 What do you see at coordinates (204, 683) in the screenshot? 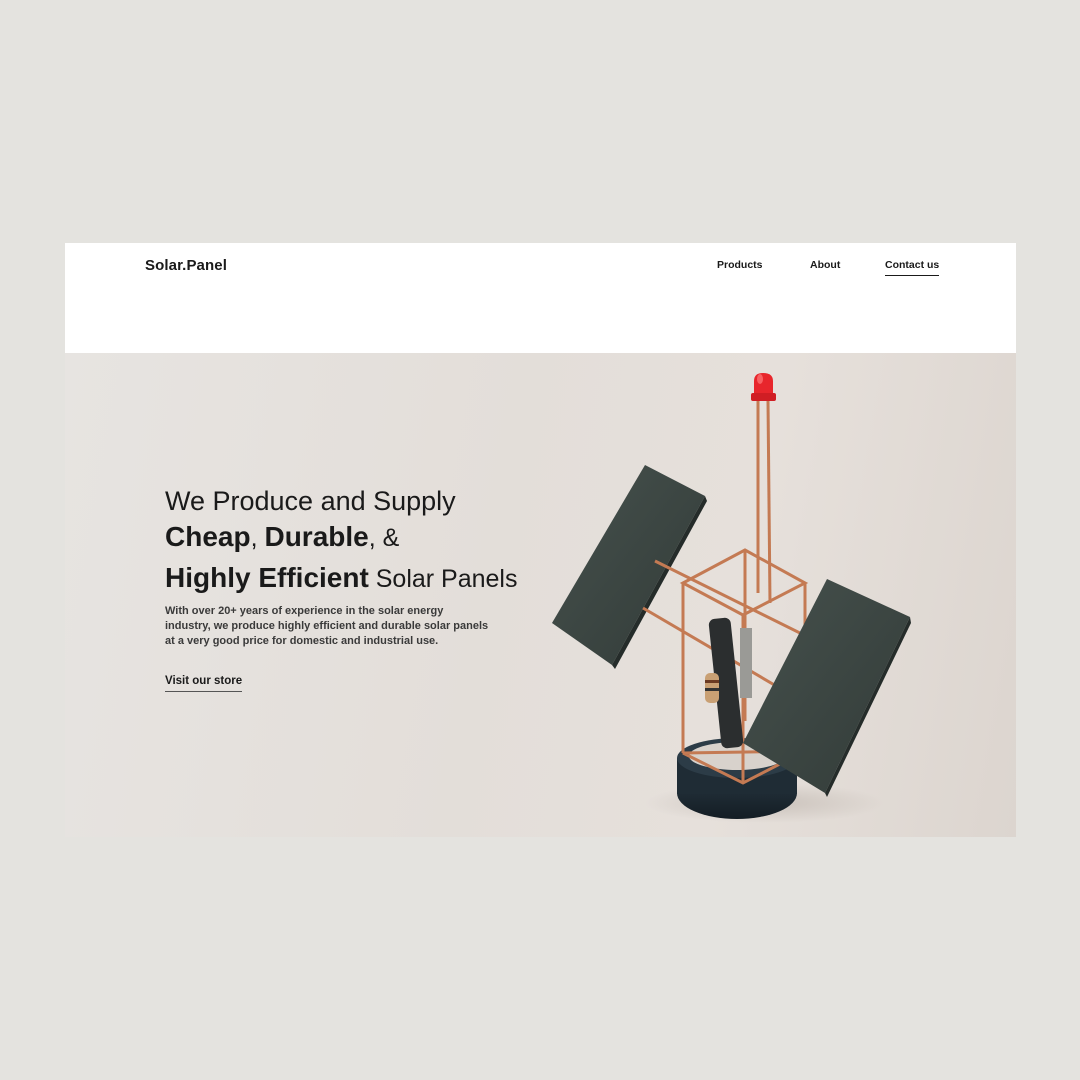
I see `visit-store-link: Visit our store` at bounding box center [204, 683].